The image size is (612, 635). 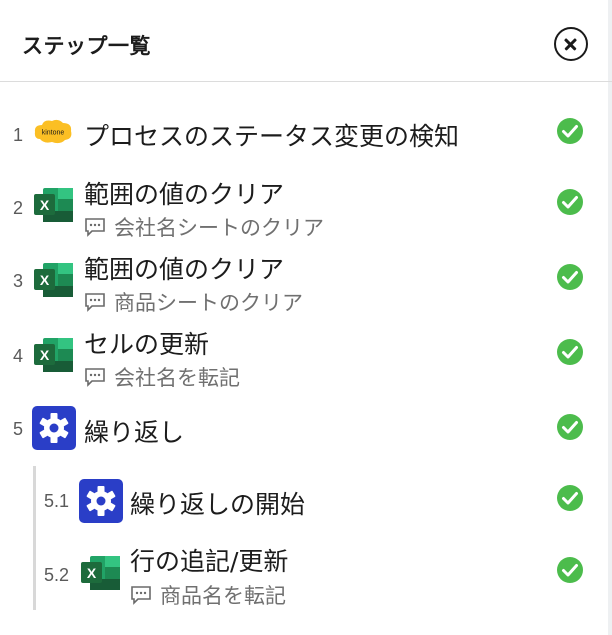 I want to click on step-item: 5.1 繰り返しの開始, so click(x=326, y=502).